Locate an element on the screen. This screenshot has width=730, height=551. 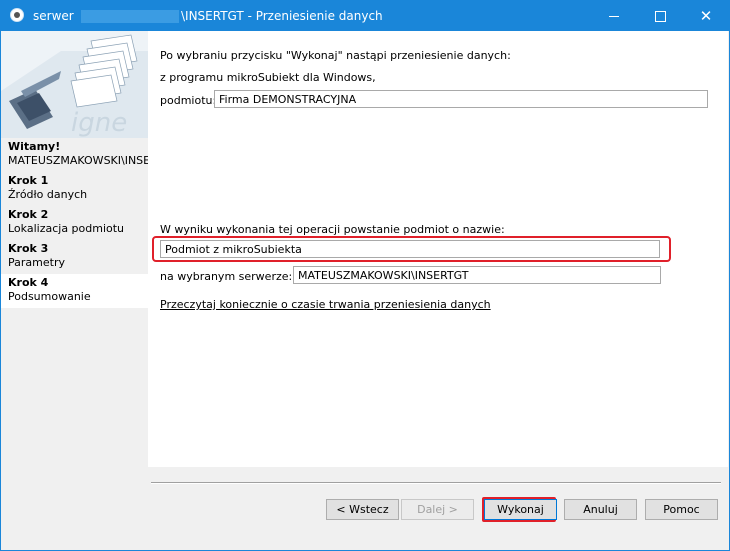
svg-text: igne is located at coordinates (99, 123).